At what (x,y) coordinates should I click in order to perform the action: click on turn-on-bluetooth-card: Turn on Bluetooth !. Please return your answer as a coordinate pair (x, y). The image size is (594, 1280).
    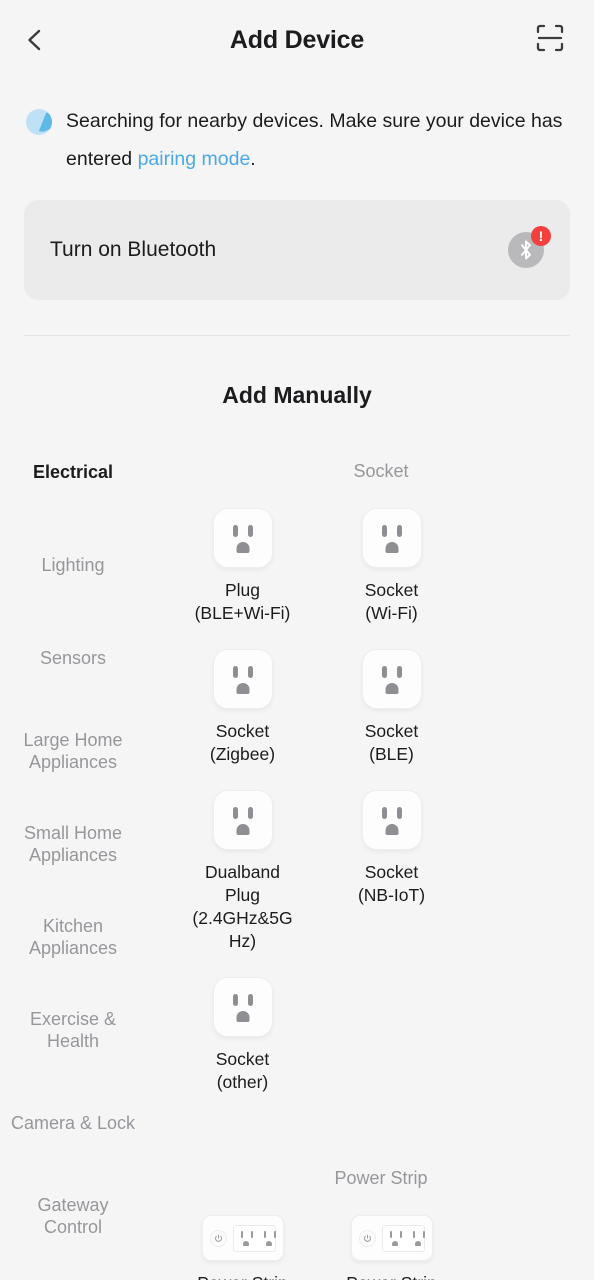
    Looking at the image, I should click on (297, 250).